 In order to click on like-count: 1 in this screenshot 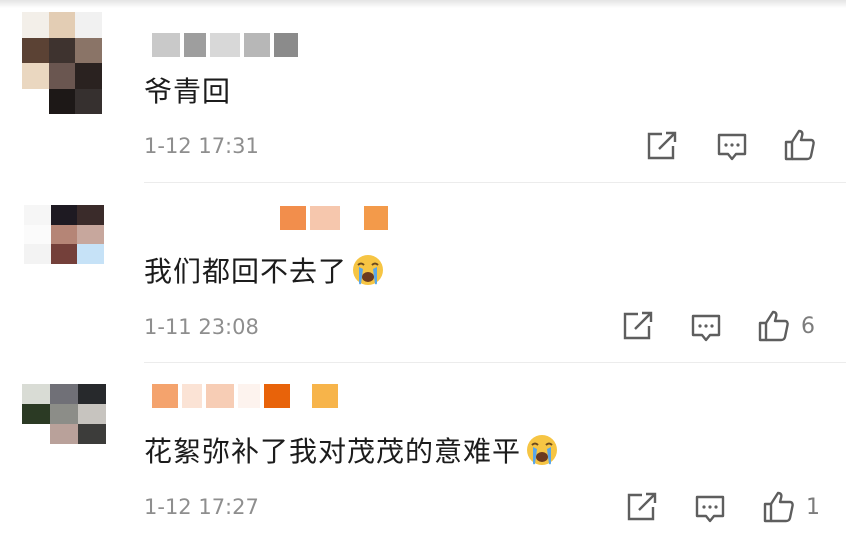, I will do `click(813, 507)`.